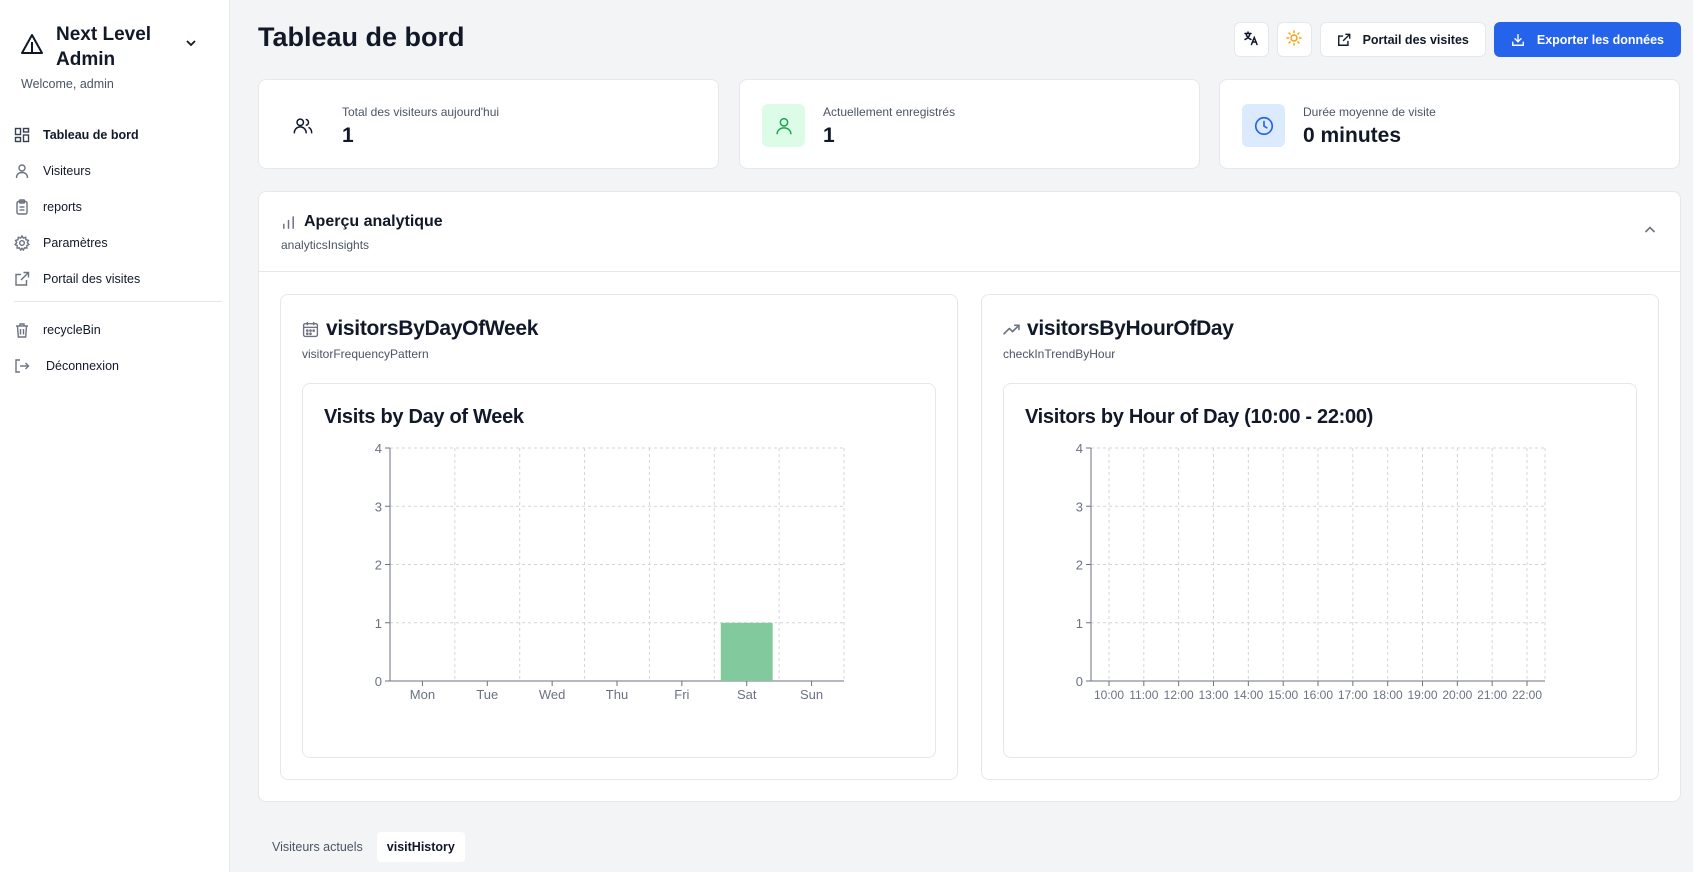 The height and width of the screenshot is (872, 1693). Describe the element at coordinates (969, 232) in the screenshot. I see `analytics-panel-header: Aperçu analytique analyticsInsights` at that location.